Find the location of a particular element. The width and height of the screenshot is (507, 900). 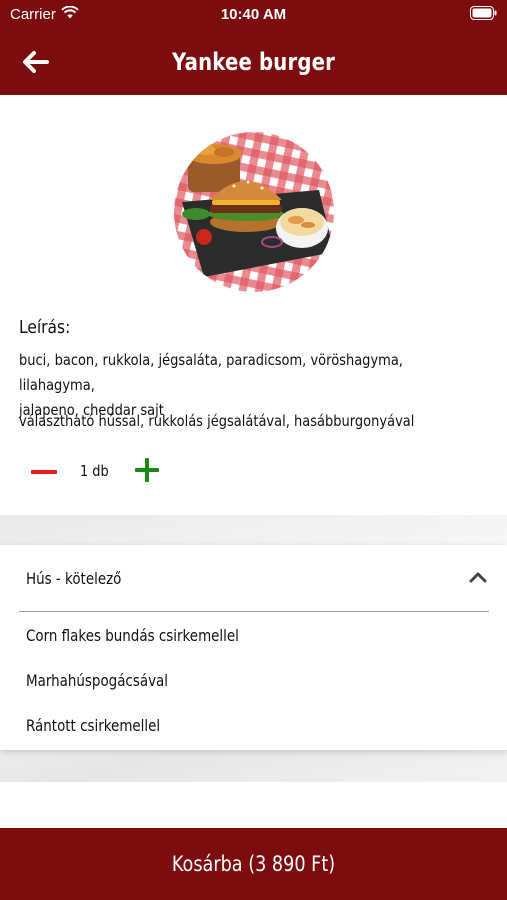

minus-icon is located at coordinates (44, 472).